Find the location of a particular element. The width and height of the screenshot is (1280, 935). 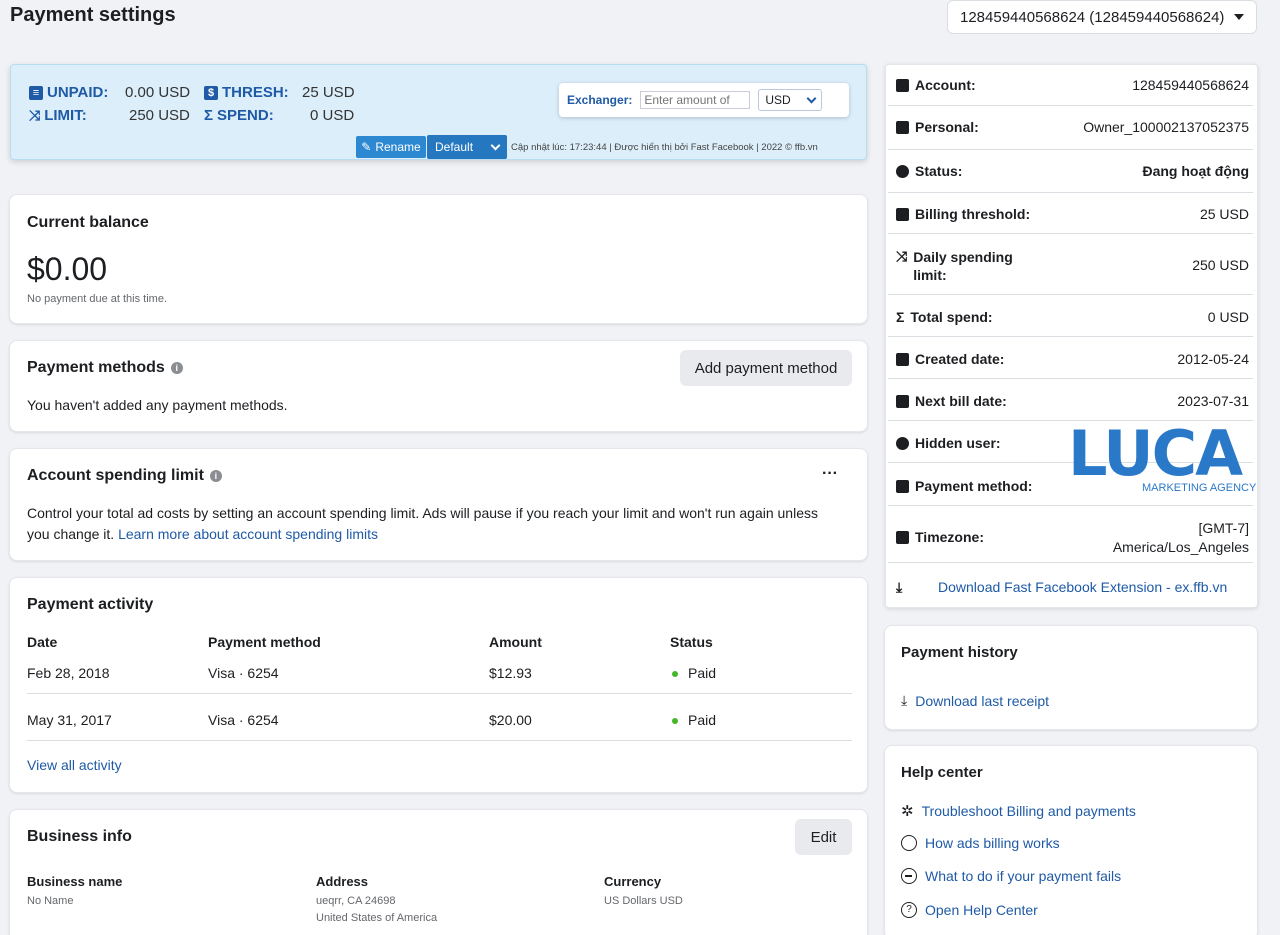

help-item-payment-fails: What to do if your payment fails is located at coordinates (1011, 876).